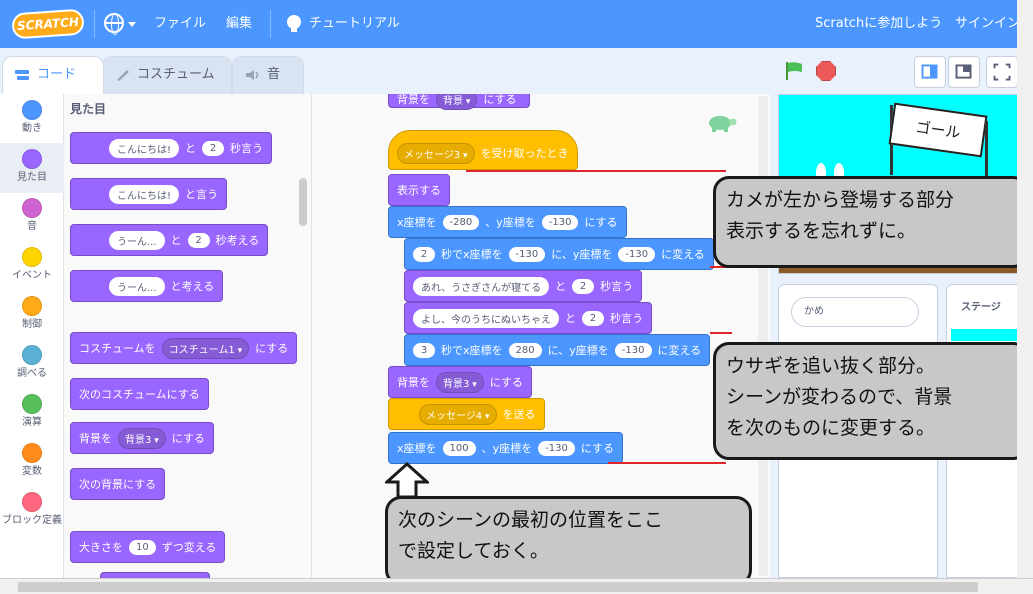 The height and width of the screenshot is (594, 1033). I want to click on show-block: 表示する, so click(419, 190).